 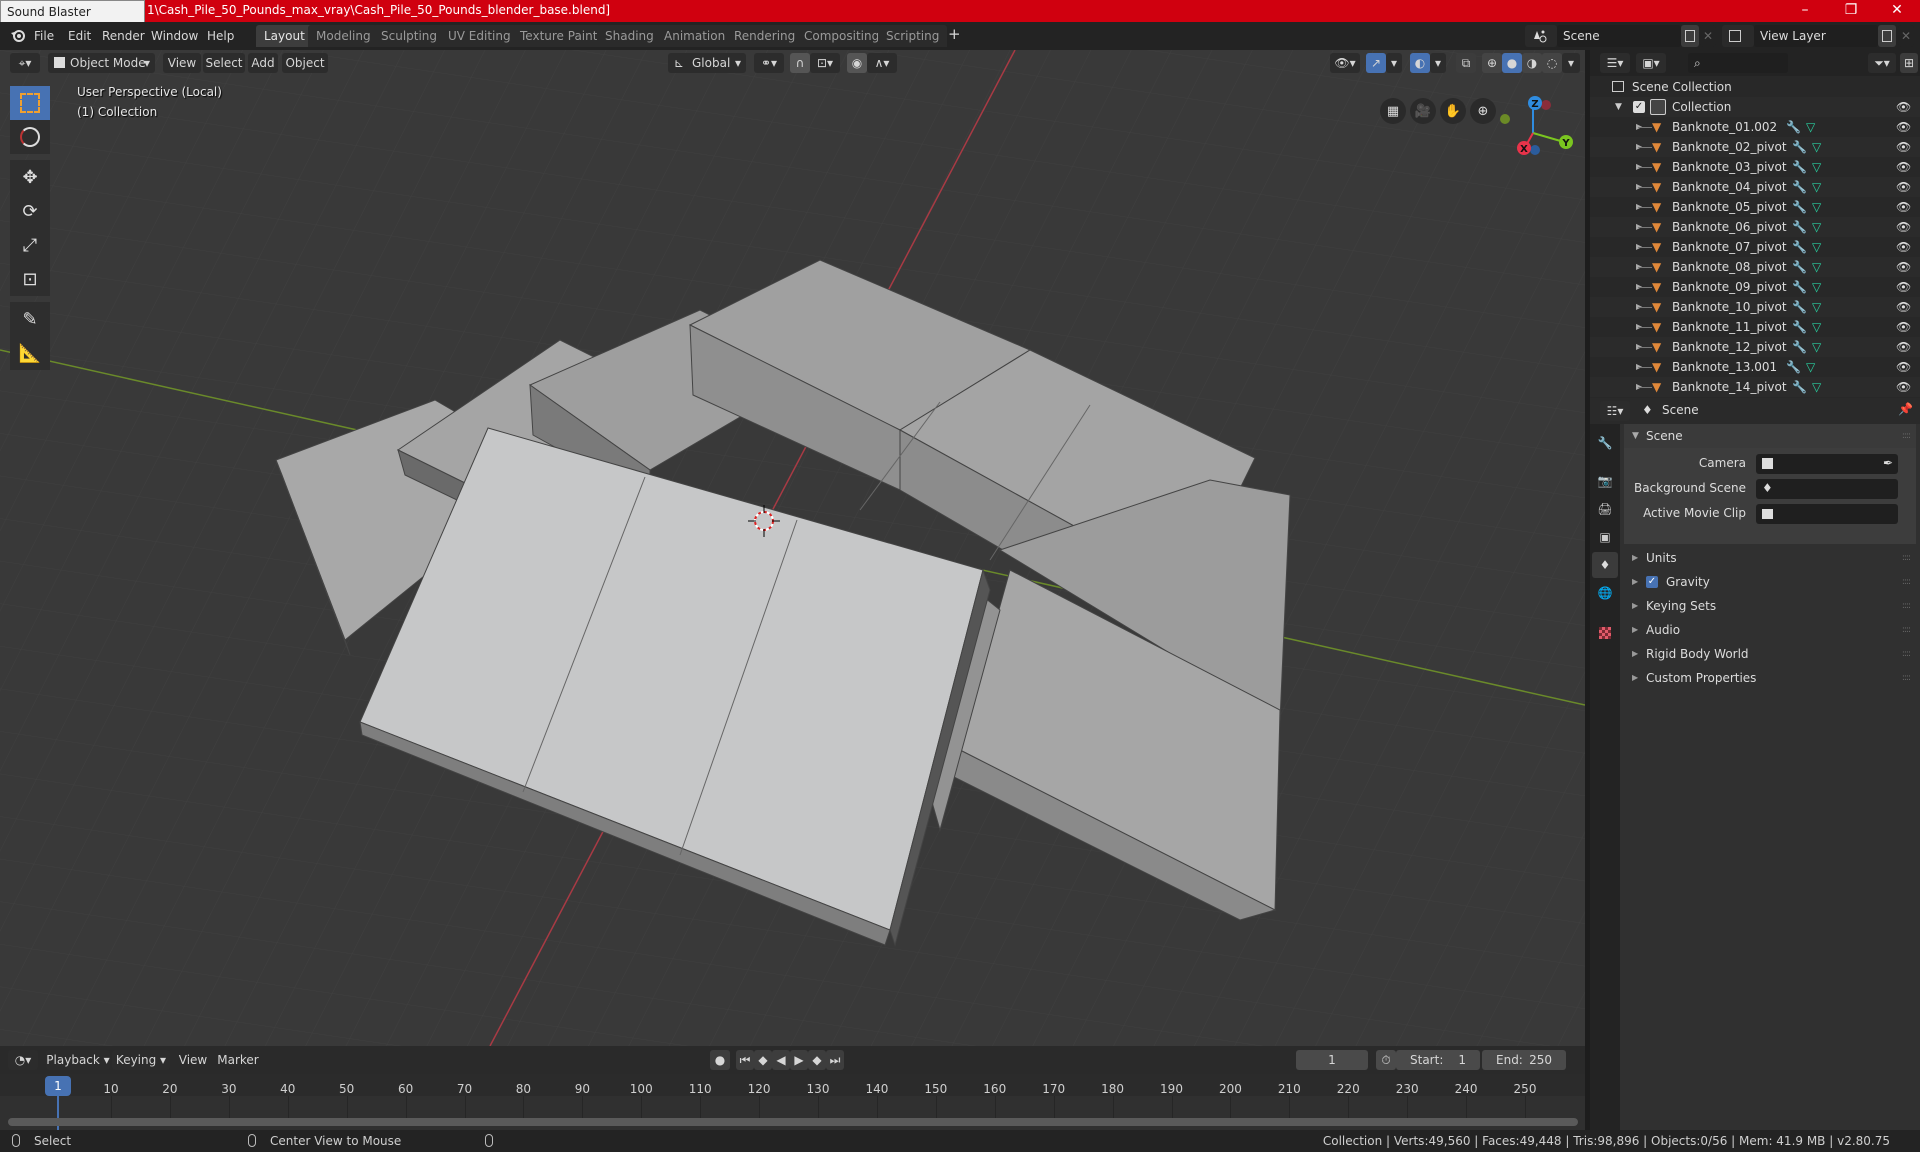 I want to click on menu-file: File, so click(x=44, y=36).